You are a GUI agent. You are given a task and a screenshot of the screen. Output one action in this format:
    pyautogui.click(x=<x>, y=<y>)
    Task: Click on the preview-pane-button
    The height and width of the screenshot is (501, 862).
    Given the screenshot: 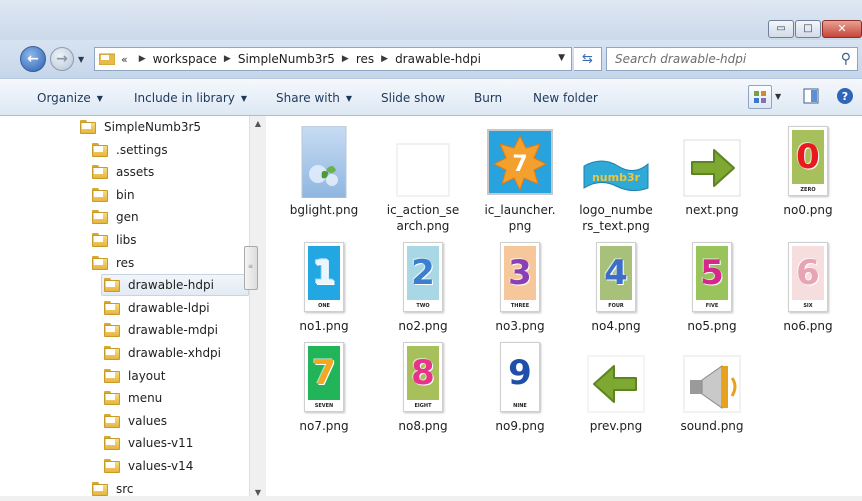 What is the action you would take?
    pyautogui.click(x=812, y=97)
    